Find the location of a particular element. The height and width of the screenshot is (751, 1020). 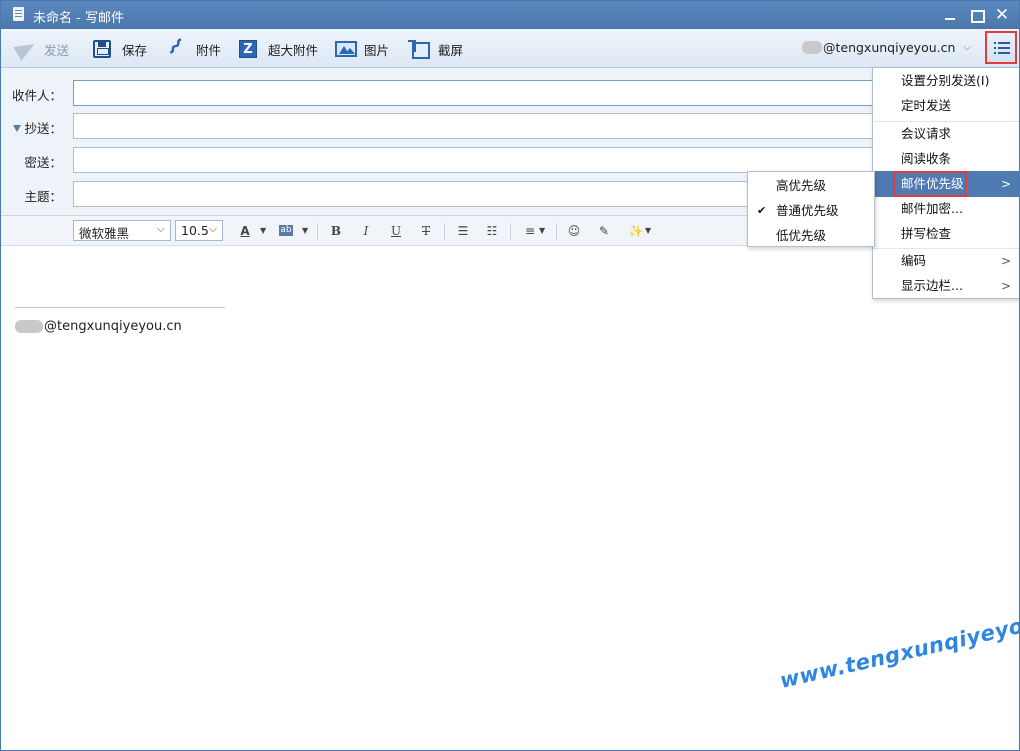

screenshot-label: 截屏 is located at coordinates (451, 50).